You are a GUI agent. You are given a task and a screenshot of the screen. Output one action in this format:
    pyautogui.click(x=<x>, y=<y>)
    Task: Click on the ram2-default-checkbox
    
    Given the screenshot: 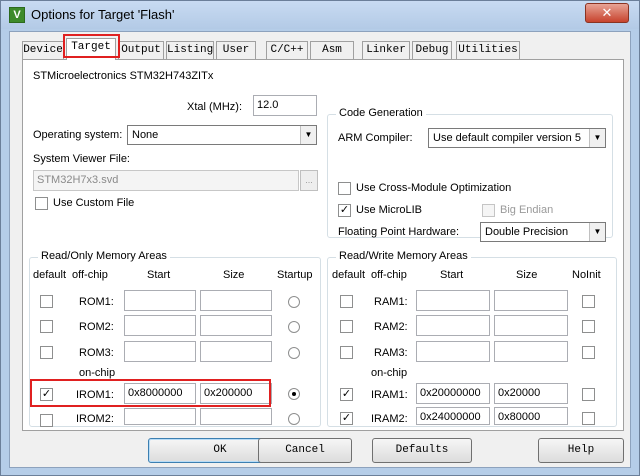 What is the action you would take?
    pyautogui.click(x=346, y=326)
    